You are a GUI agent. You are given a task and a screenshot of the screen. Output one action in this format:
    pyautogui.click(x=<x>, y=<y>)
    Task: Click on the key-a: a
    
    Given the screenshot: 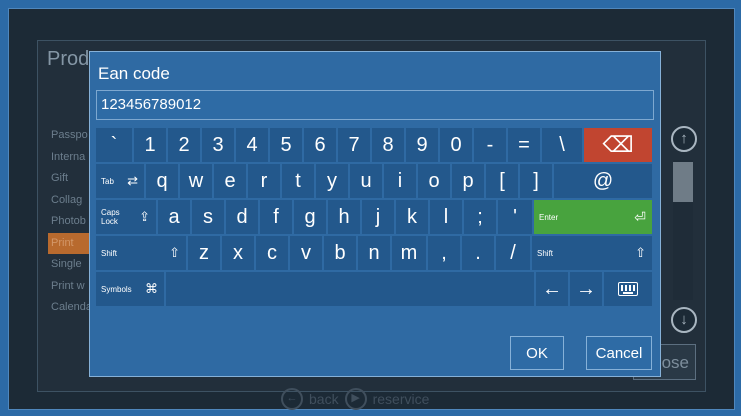 What is the action you would take?
    pyautogui.click(x=174, y=217)
    